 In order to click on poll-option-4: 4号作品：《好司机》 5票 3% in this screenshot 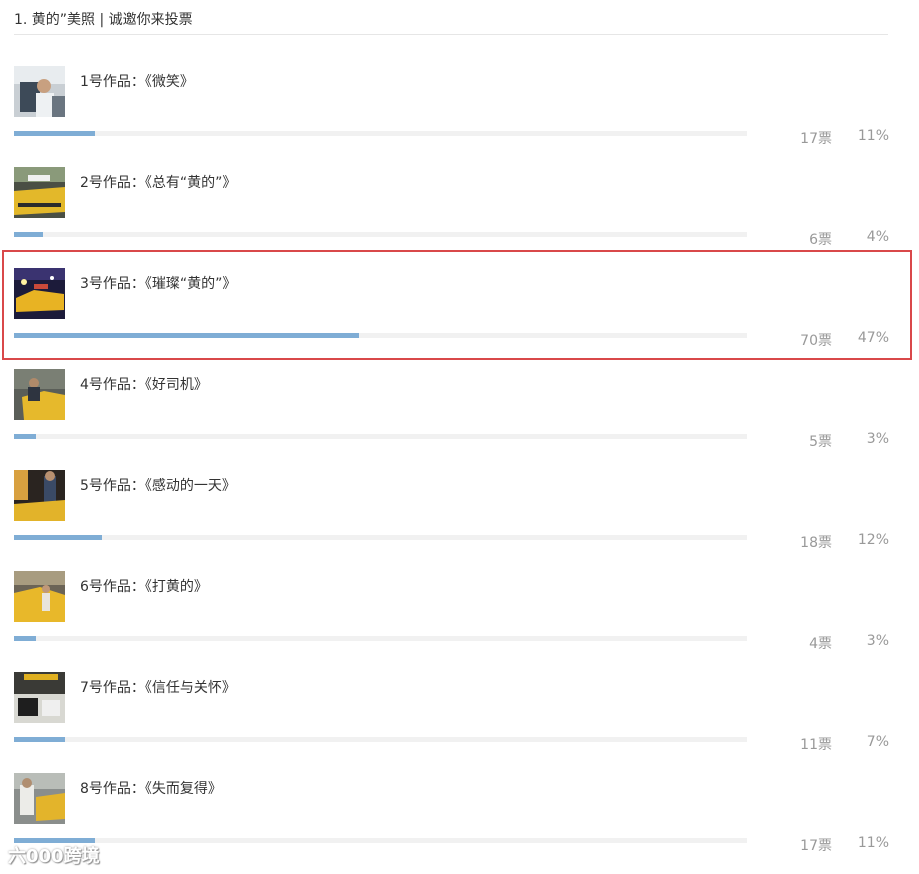, I will do `click(459, 419)`.